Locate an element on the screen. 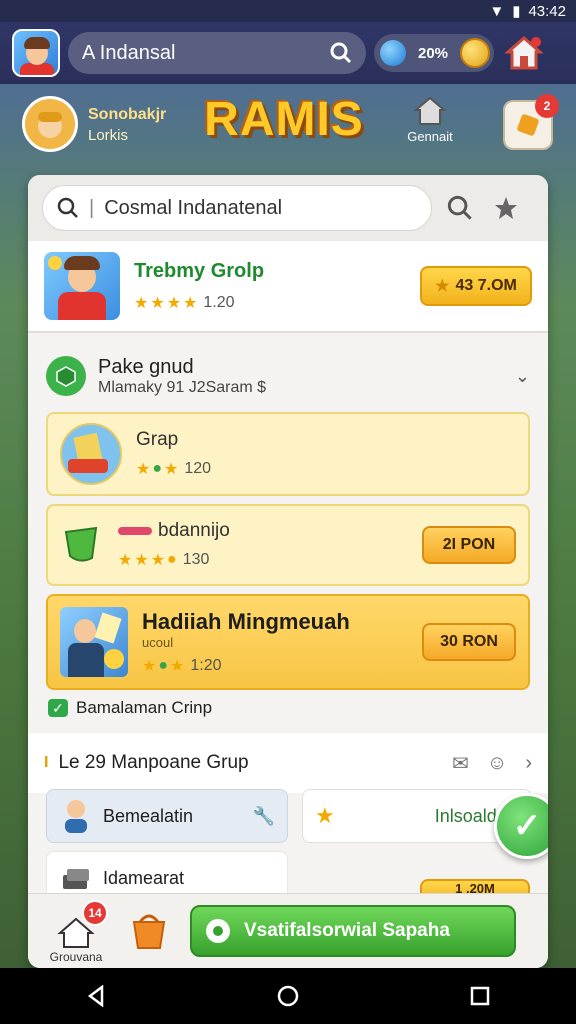 This screenshot has width=576, height=1024. chat-icon: ☺ is located at coordinates (497, 763).